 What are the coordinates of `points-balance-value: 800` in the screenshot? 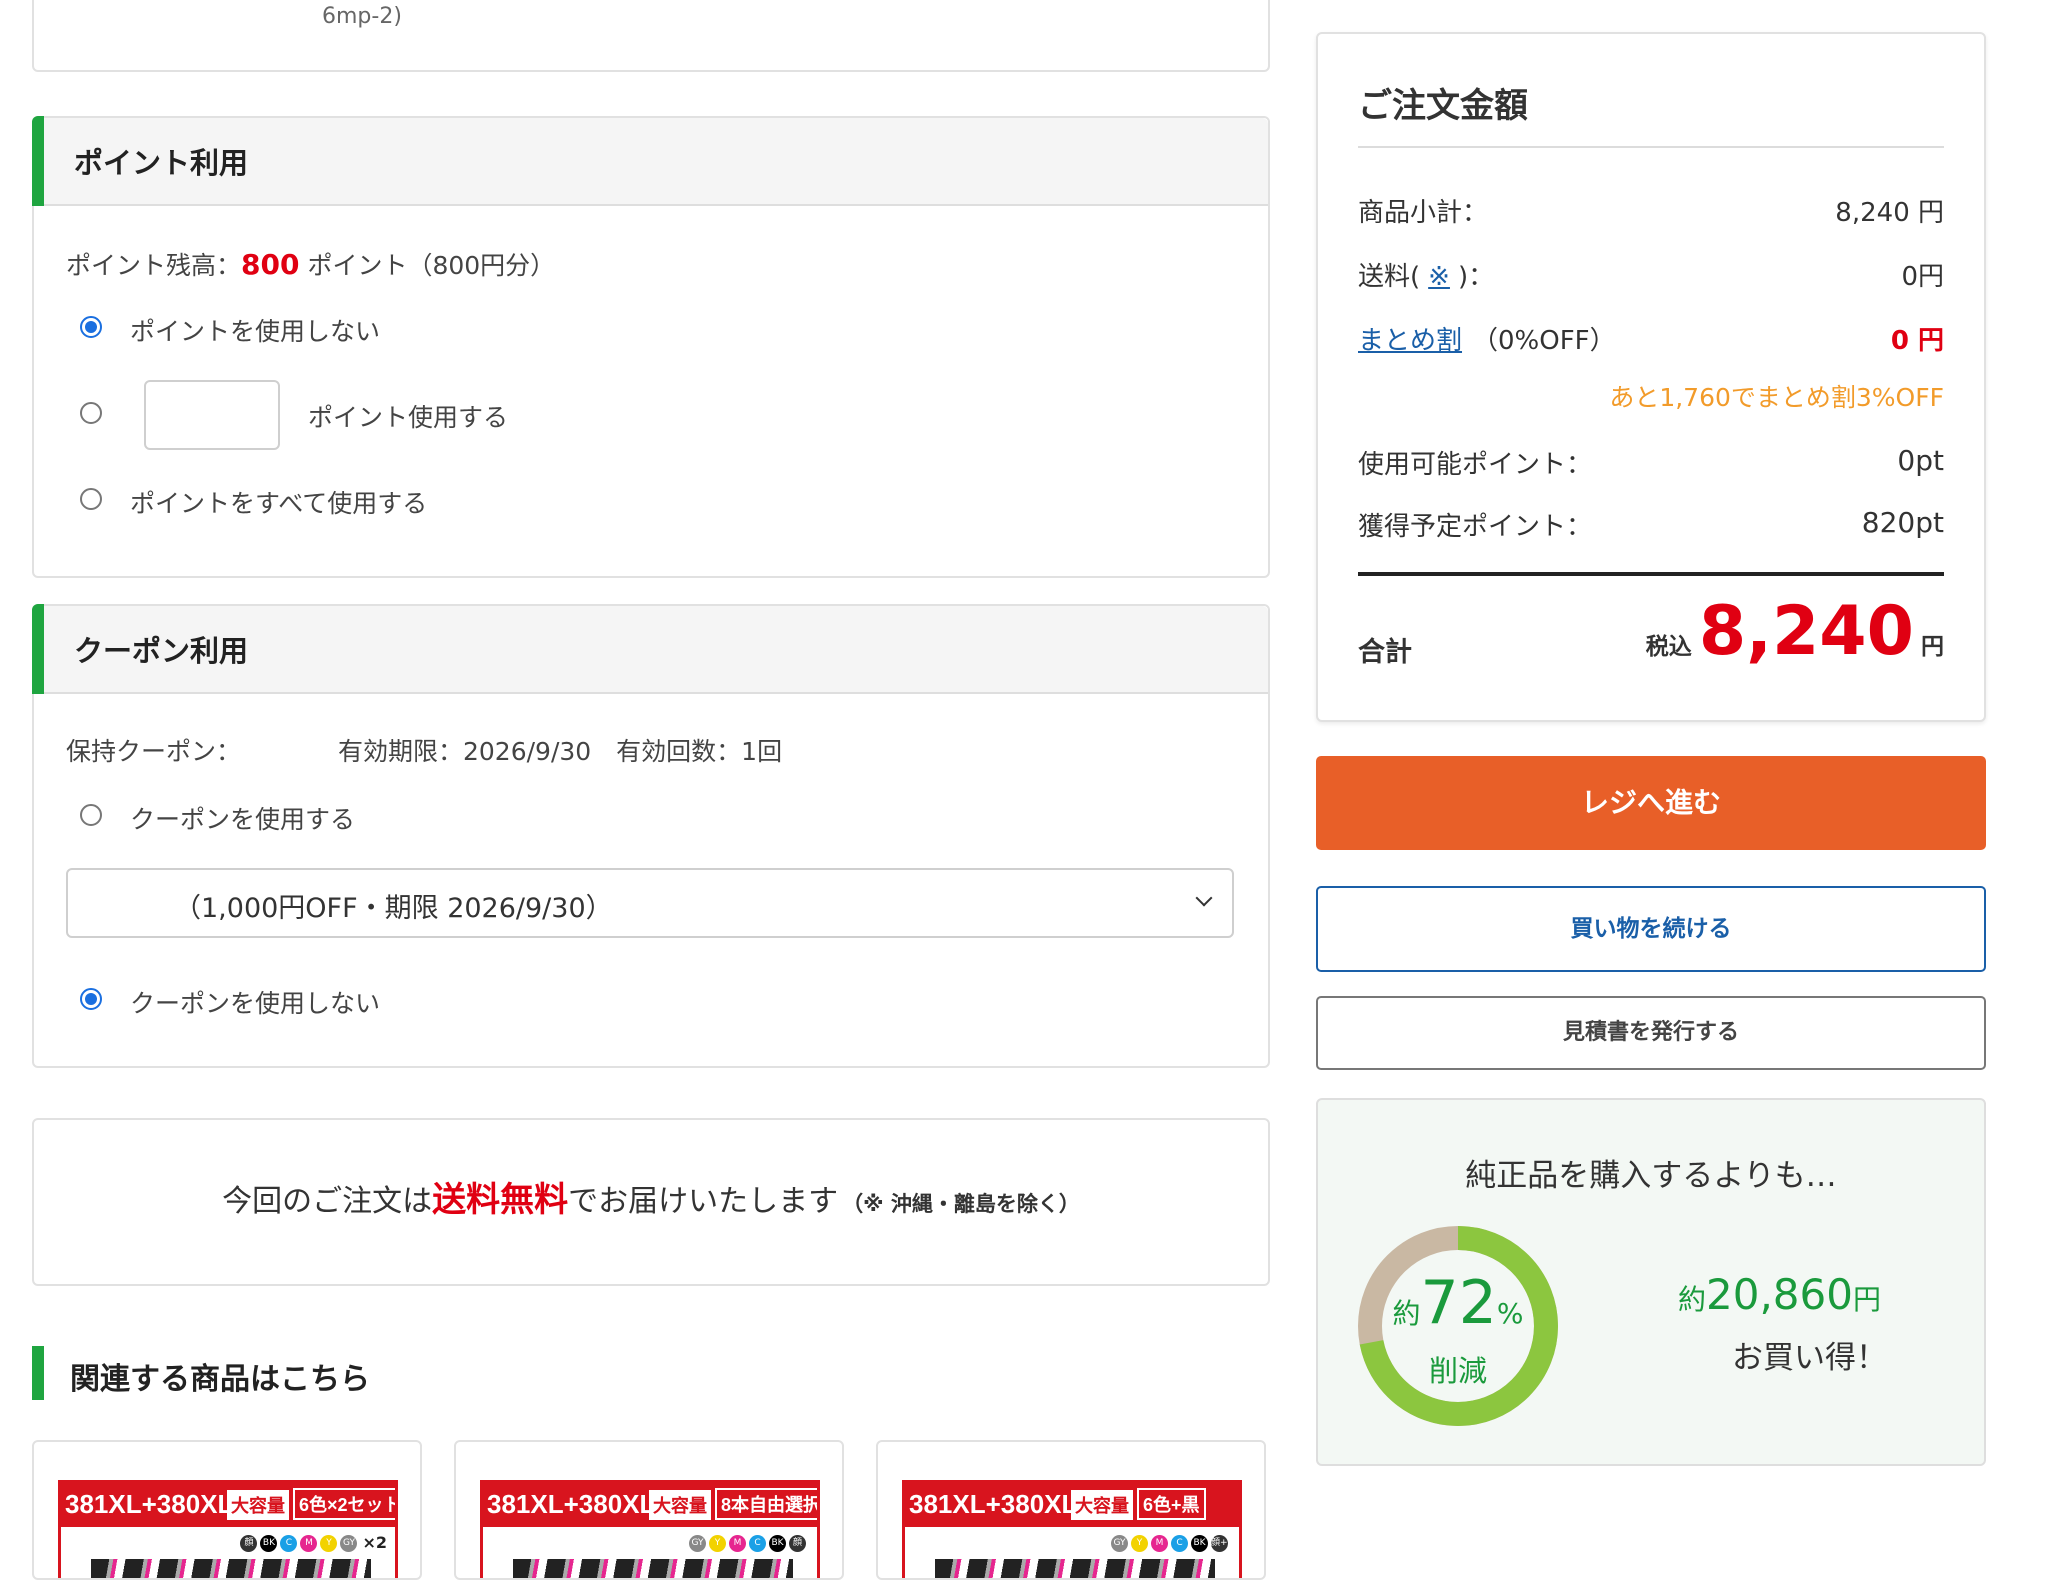 It's located at (270, 264).